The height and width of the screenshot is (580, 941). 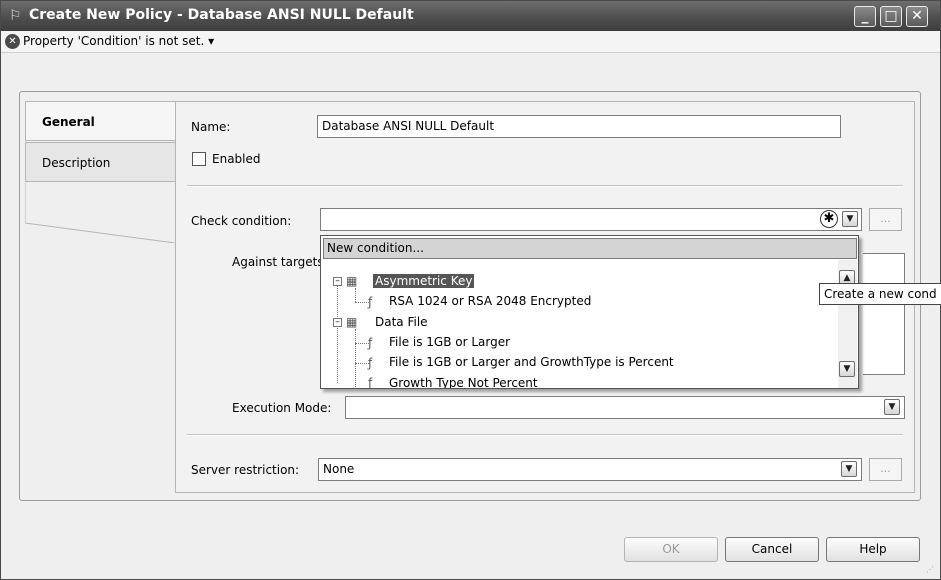 I want to click on server-restriction-value: None, so click(x=339, y=469).